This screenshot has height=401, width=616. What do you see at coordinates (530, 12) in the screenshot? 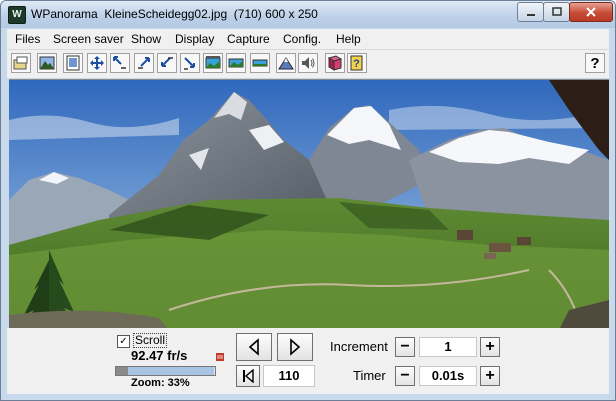
I see `minimize-button` at bounding box center [530, 12].